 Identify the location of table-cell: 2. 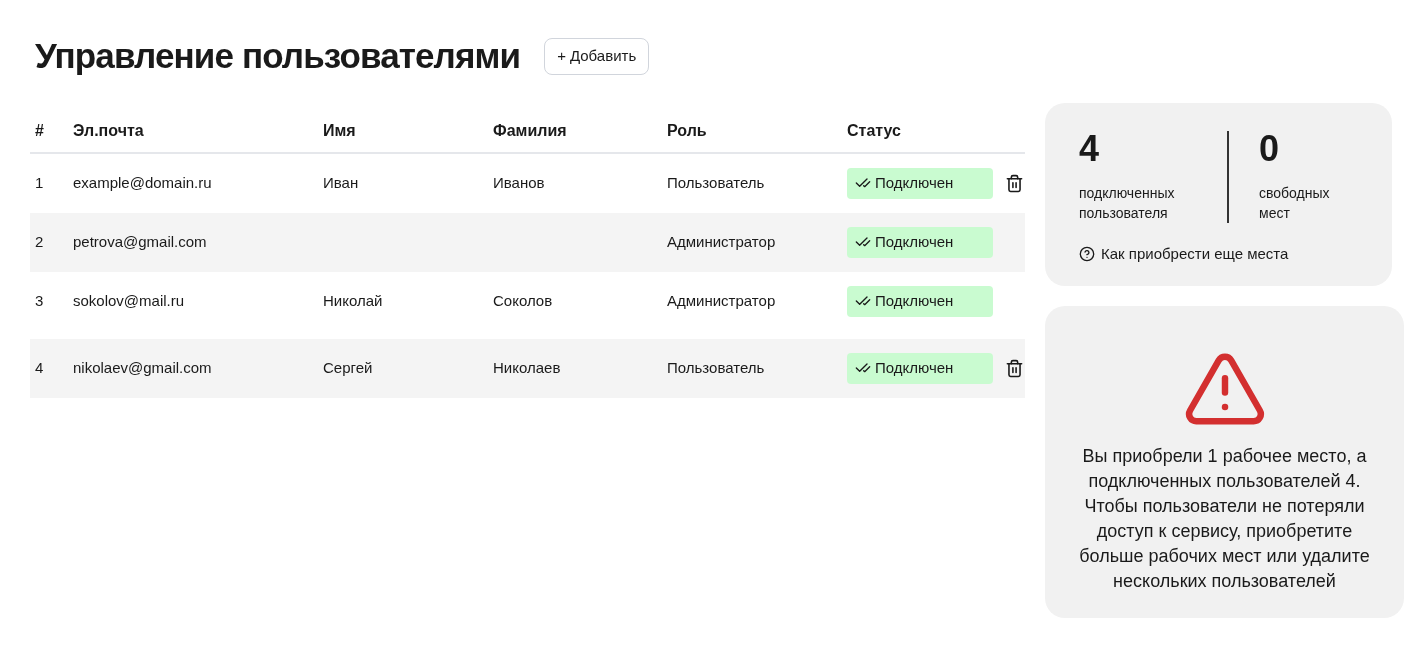
(39, 241).